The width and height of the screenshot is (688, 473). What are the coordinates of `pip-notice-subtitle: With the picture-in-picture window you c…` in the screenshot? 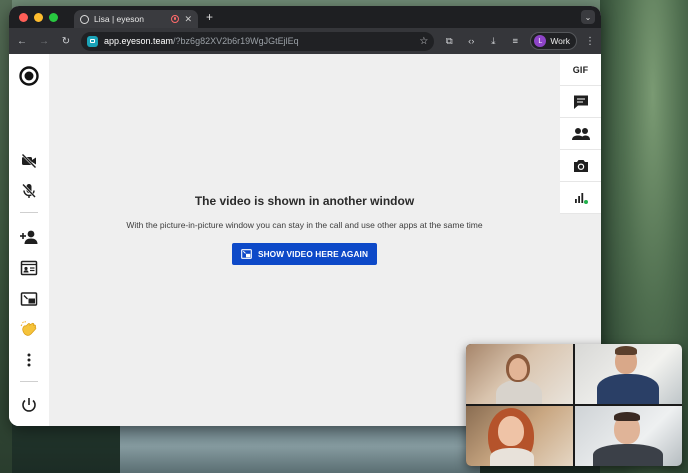 It's located at (304, 225).